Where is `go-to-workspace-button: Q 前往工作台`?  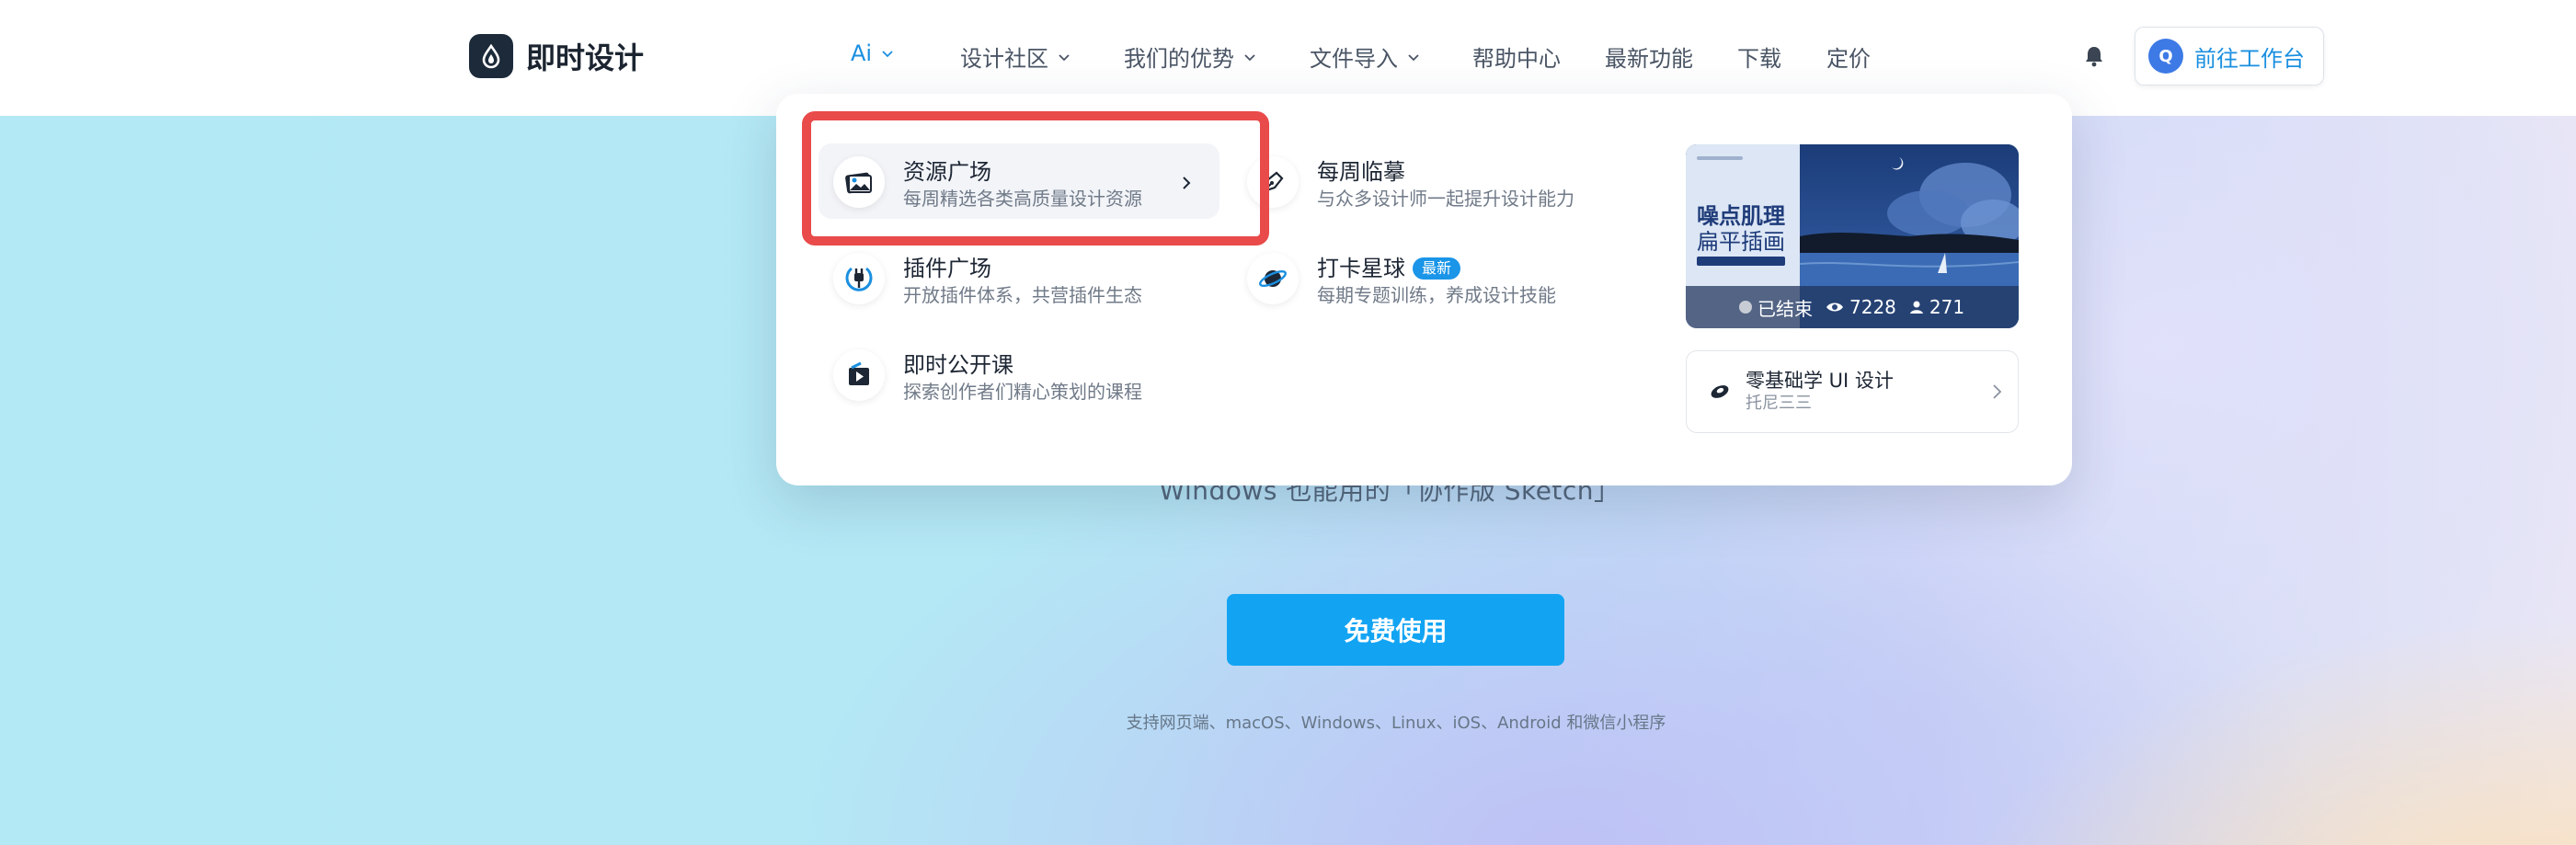 go-to-workspace-button: Q 前往工作台 is located at coordinates (2229, 56).